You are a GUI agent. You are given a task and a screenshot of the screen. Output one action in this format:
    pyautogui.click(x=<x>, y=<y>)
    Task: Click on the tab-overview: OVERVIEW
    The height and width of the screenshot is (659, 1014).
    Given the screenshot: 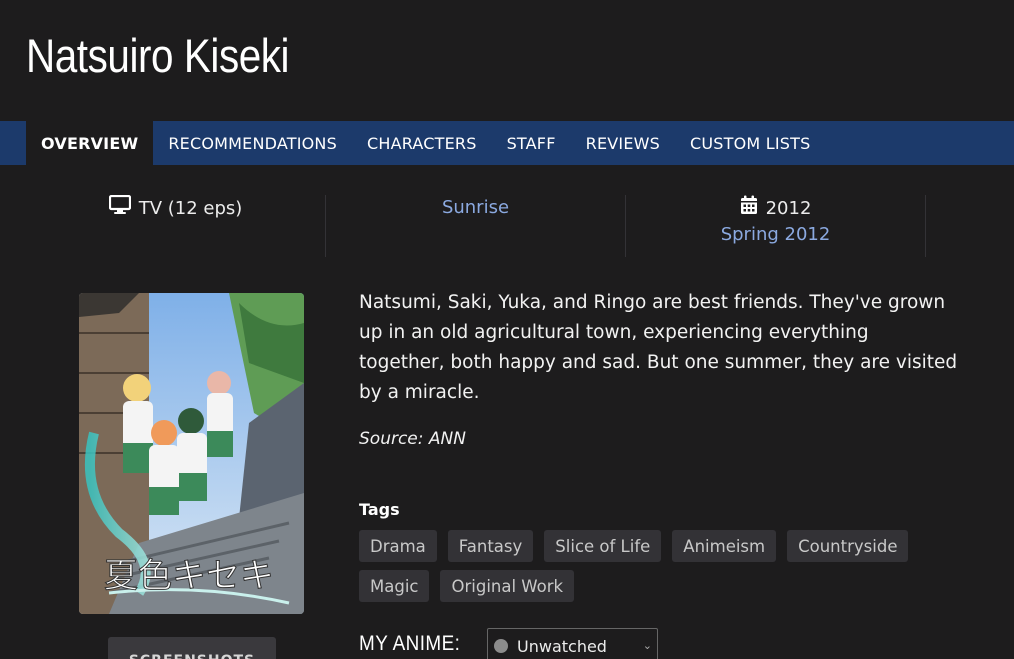 What is the action you would take?
    pyautogui.click(x=90, y=143)
    